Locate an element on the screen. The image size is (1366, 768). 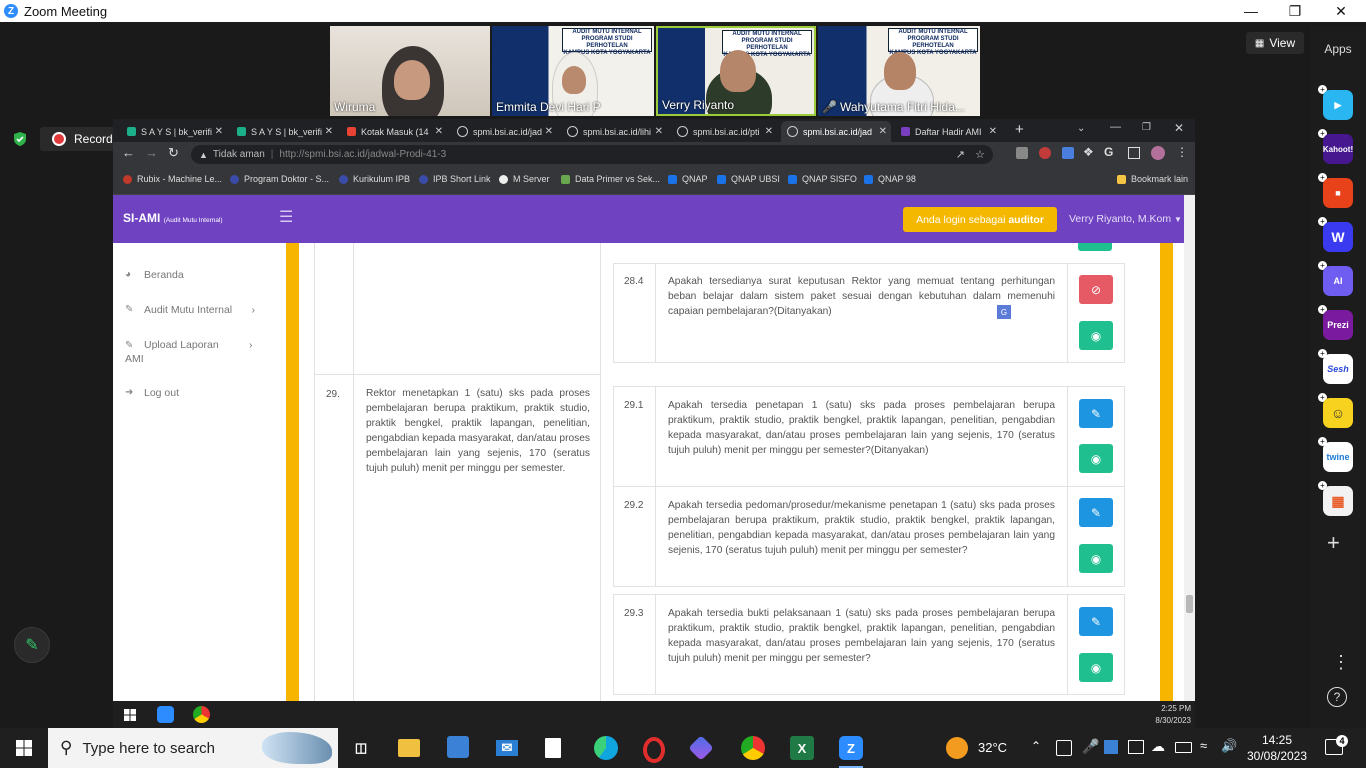
tab-5: spmi.bsi.ac.id/lihi ✕ is located at coordinates (614, 131).